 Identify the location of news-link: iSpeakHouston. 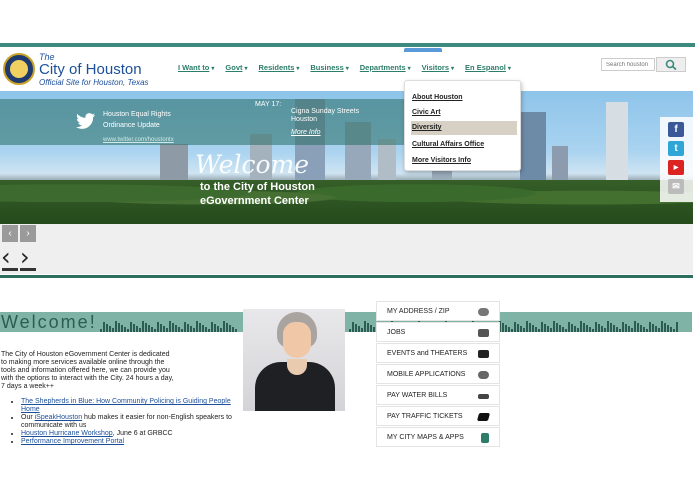
(58, 417).